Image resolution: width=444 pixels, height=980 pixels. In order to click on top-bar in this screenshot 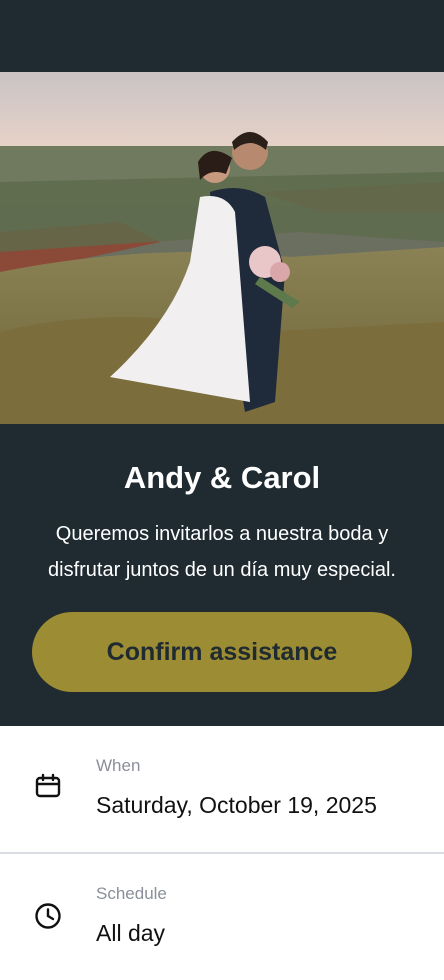, I will do `click(222, 36)`.